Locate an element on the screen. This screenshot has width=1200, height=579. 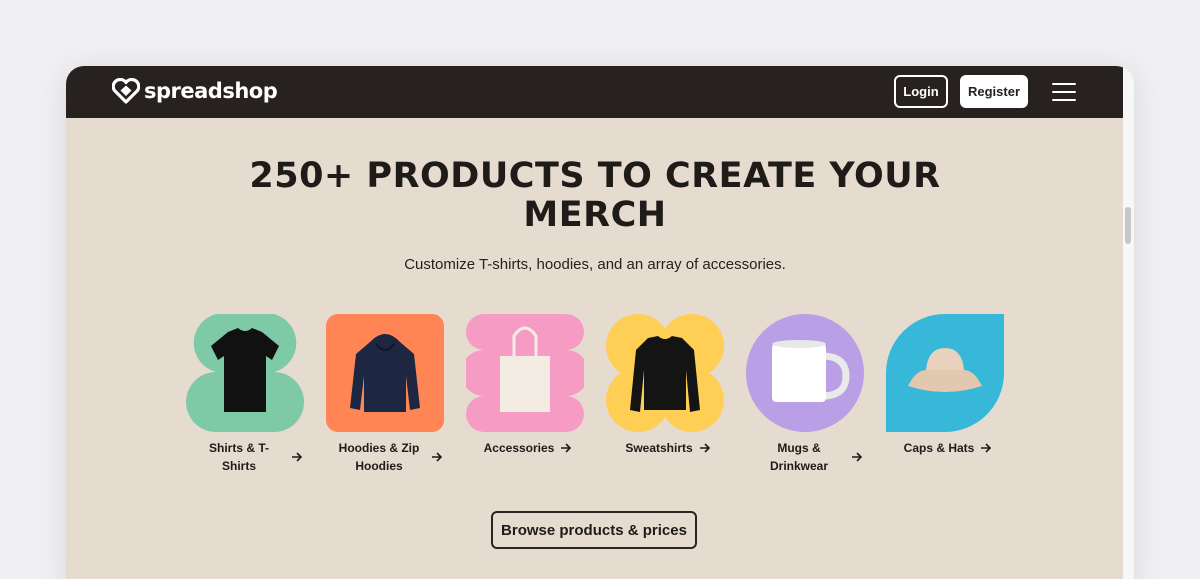
tote-bag-image is located at coordinates (525, 373).